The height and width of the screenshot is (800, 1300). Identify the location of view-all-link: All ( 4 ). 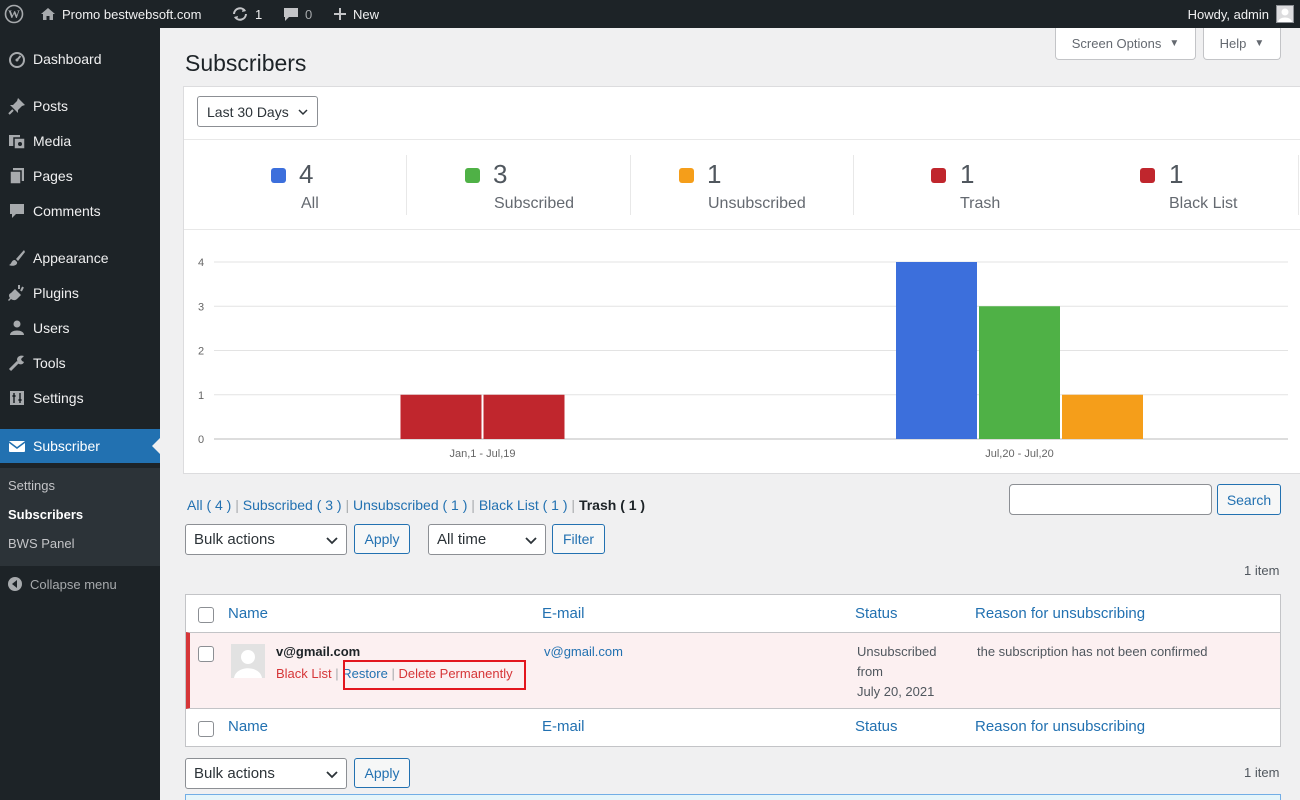
(209, 505).